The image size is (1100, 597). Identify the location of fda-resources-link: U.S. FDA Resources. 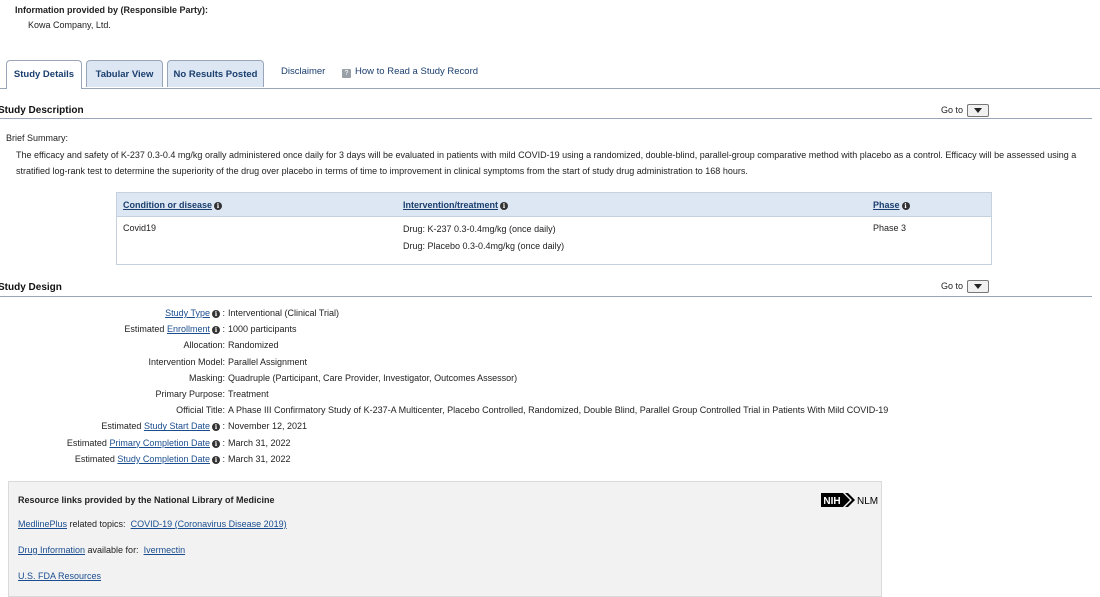
(59, 576).